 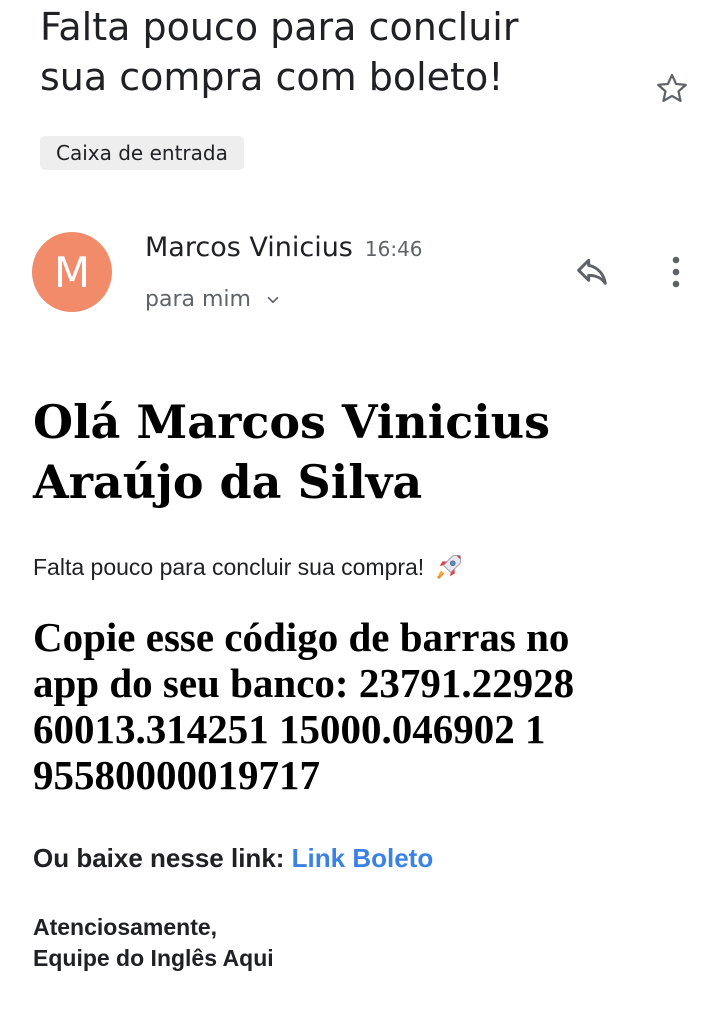 I want to click on download-paragraph: Ou baixe nesse link: Link Boleto, so click(x=233, y=858).